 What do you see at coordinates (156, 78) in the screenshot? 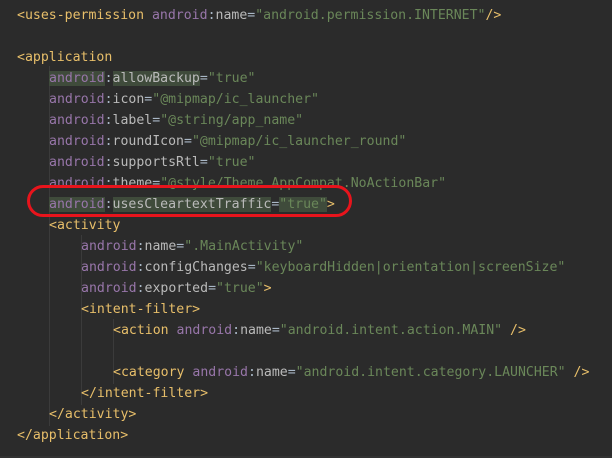
I see `code-token: allowBackup` at bounding box center [156, 78].